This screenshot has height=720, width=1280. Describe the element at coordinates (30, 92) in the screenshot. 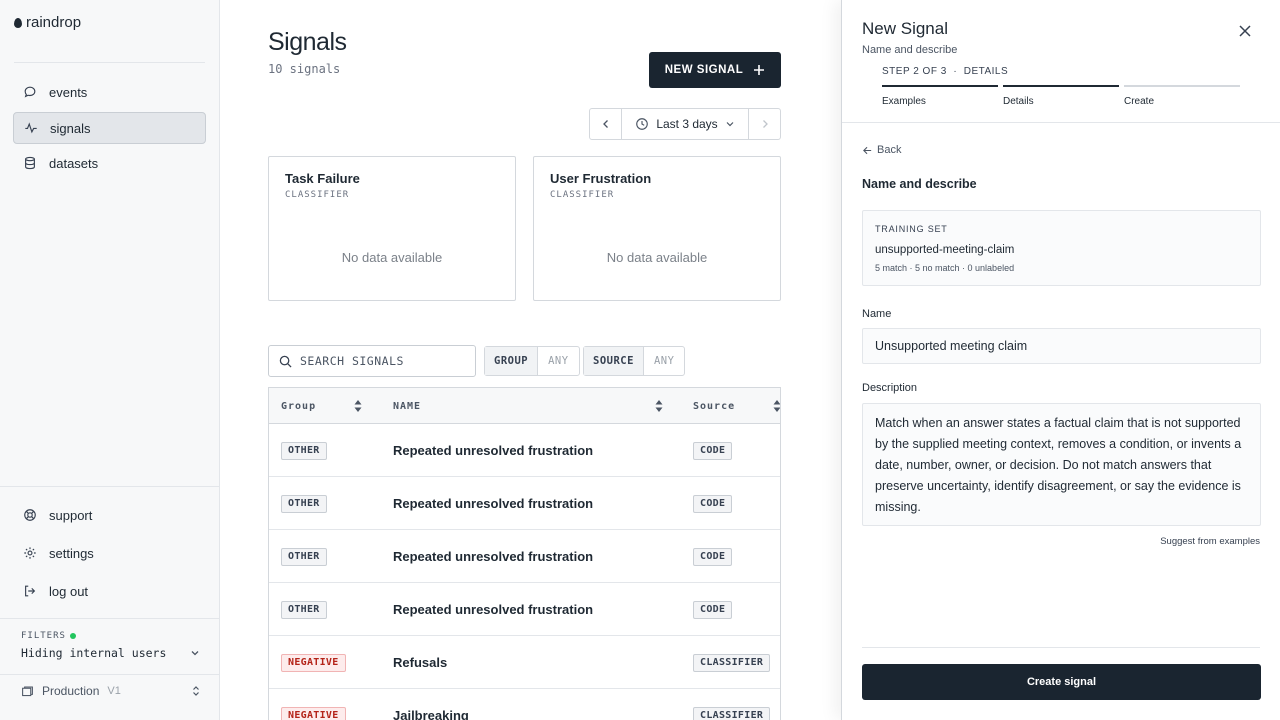

I see `chat-bubble-icon` at that location.